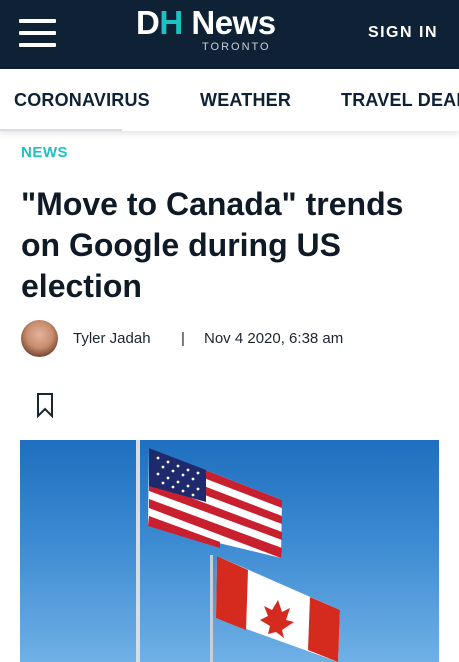 The width and height of the screenshot is (459, 662). What do you see at coordinates (403, 33) in the screenshot?
I see `sign-in-button: SIGN IN` at bounding box center [403, 33].